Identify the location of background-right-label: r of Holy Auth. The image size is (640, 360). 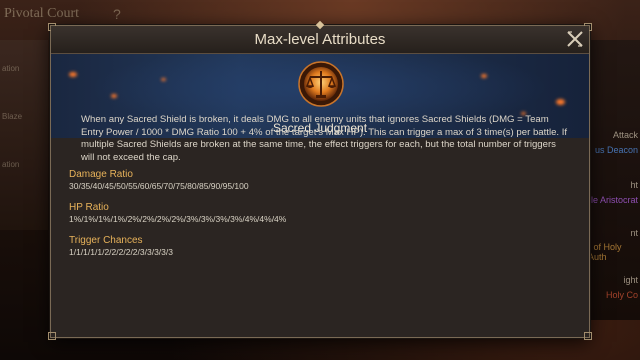
(605, 252).